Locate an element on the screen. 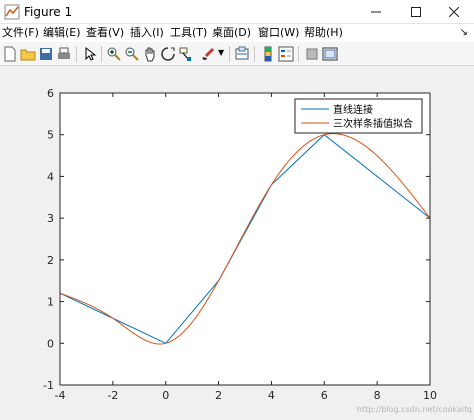 This screenshot has height=420, width=474. y-tick-label: 2 is located at coordinates (50, 260).